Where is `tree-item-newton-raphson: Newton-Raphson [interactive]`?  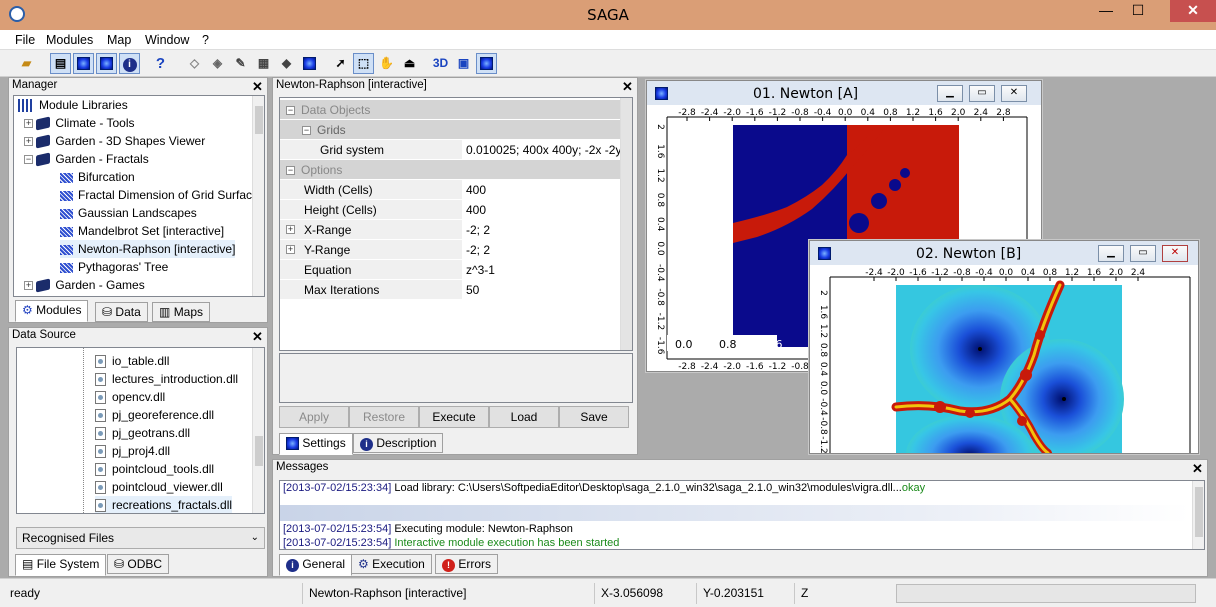 tree-item-newton-raphson: Newton-Raphson [interactive] is located at coordinates (148, 249).